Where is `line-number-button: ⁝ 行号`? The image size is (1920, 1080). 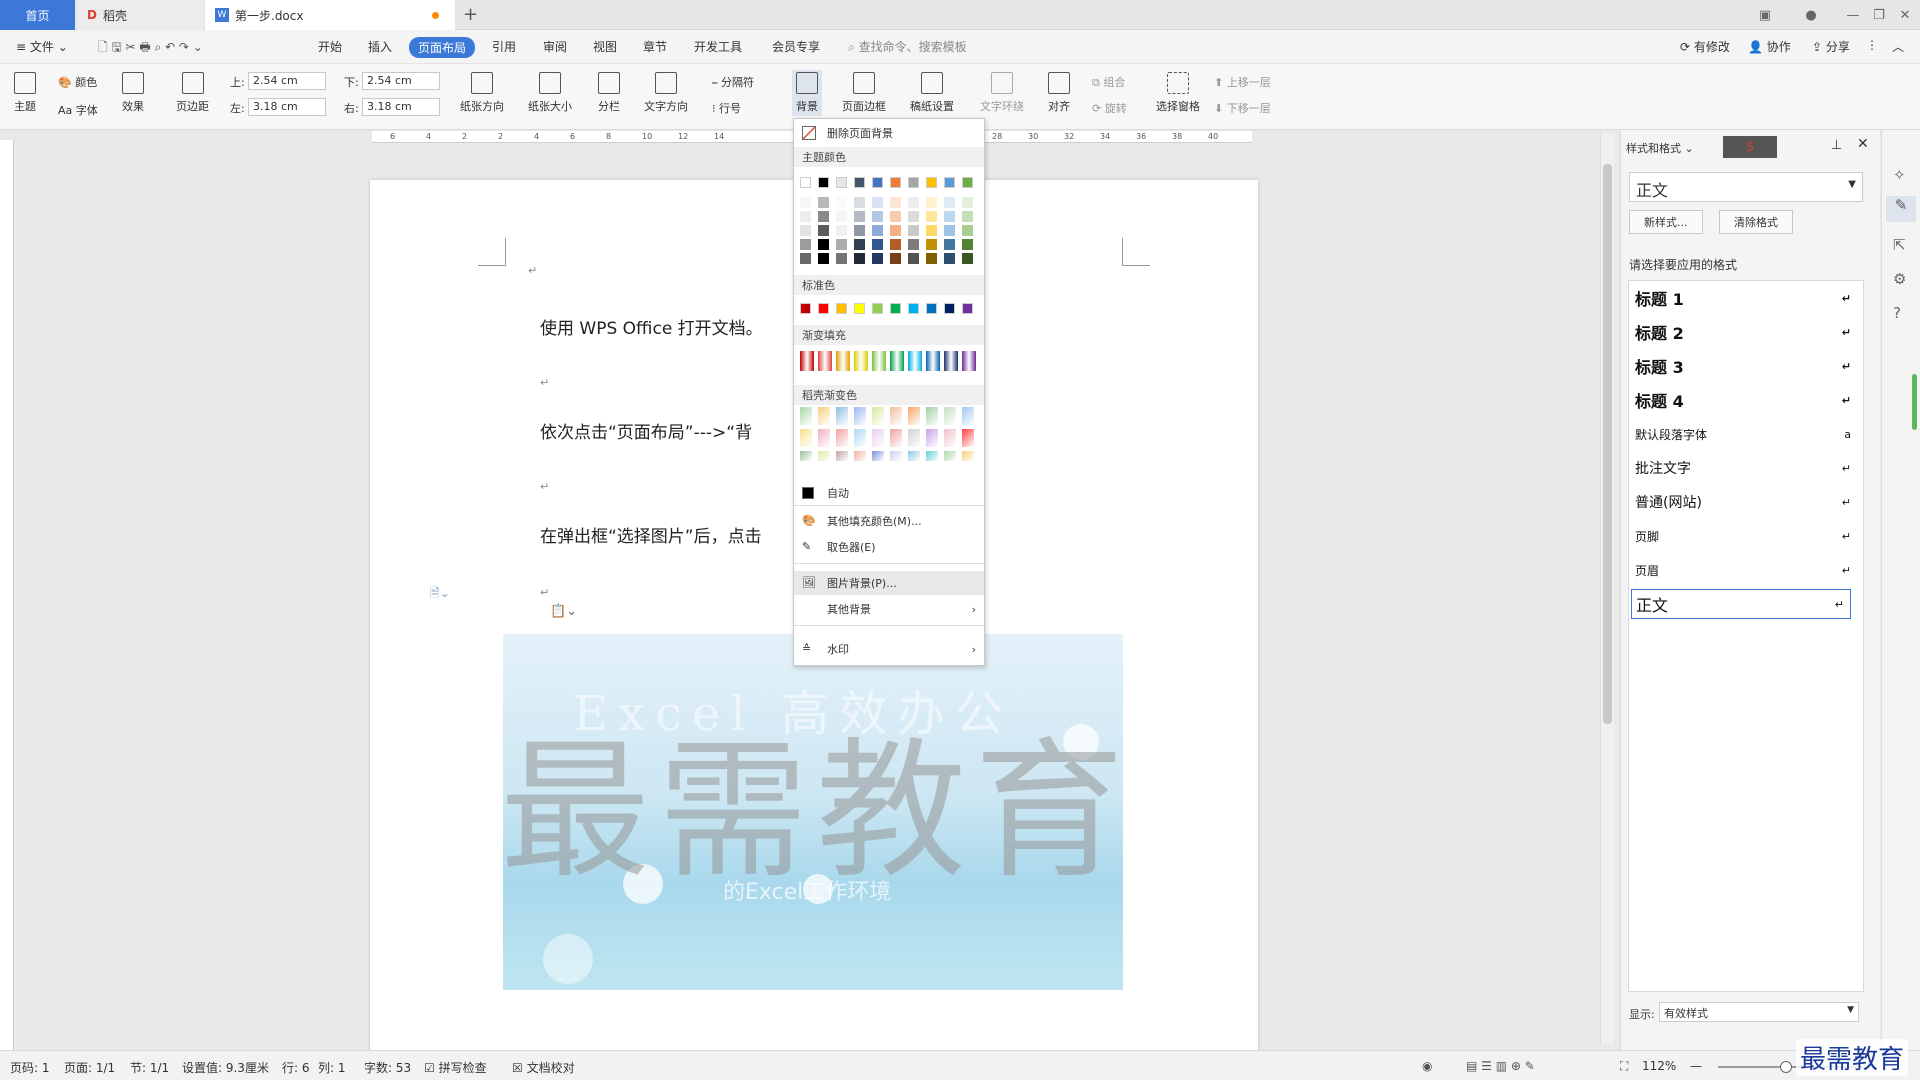
line-number-button: ⁝ 行号 is located at coordinates (726, 108).